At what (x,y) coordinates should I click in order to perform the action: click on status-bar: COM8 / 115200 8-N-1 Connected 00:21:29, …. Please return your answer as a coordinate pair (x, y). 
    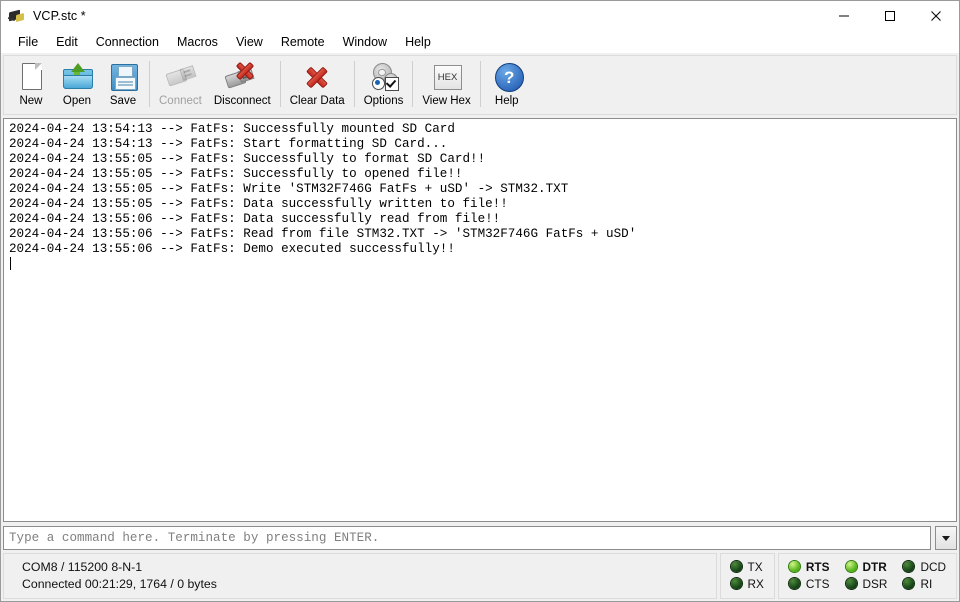
    Looking at the image, I should click on (480, 576).